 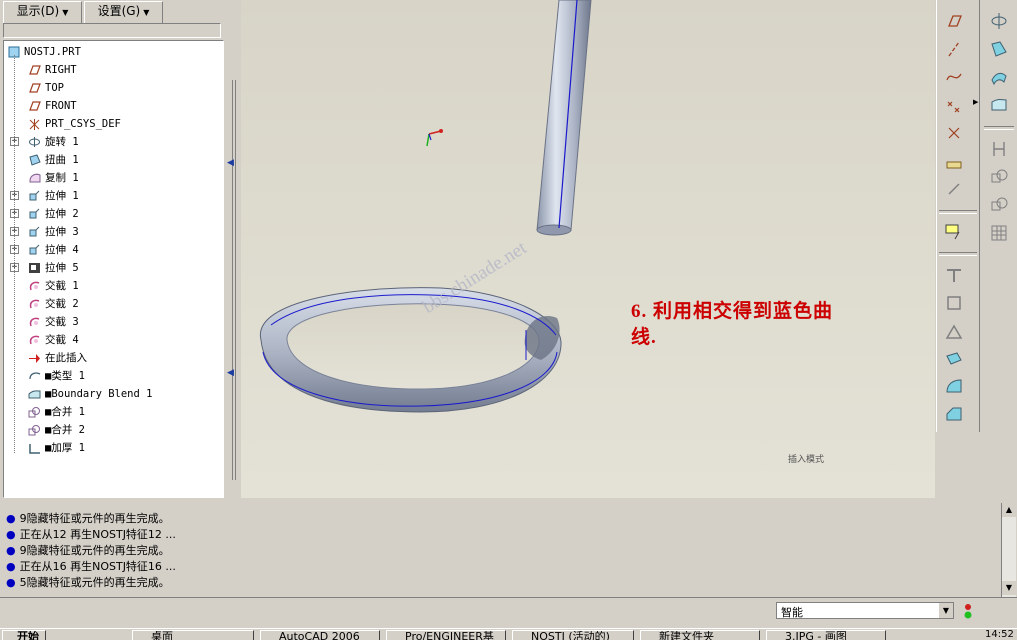 I want to click on tree-item-label: 扭曲 1, so click(x=62, y=160).